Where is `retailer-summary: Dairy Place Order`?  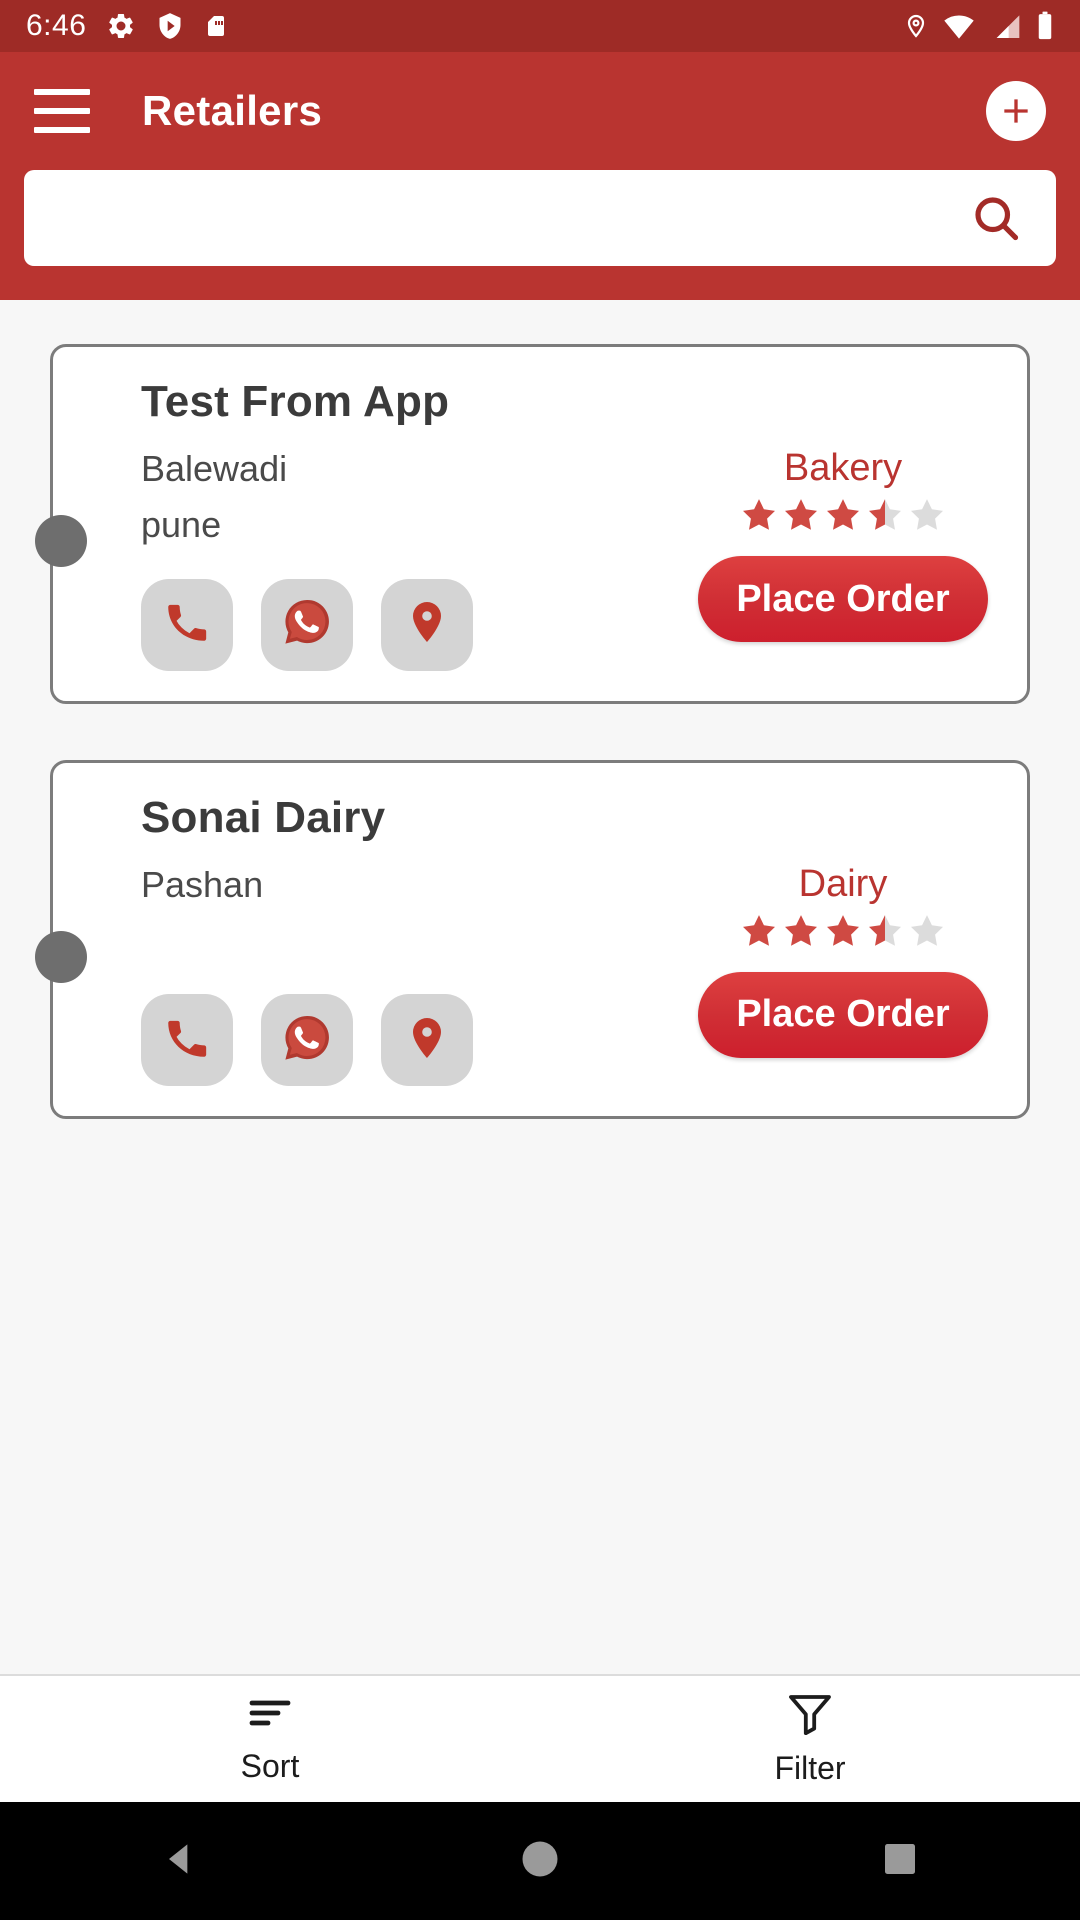 retailer-summary: Dairy Place Order is located at coordinates (843, 972).